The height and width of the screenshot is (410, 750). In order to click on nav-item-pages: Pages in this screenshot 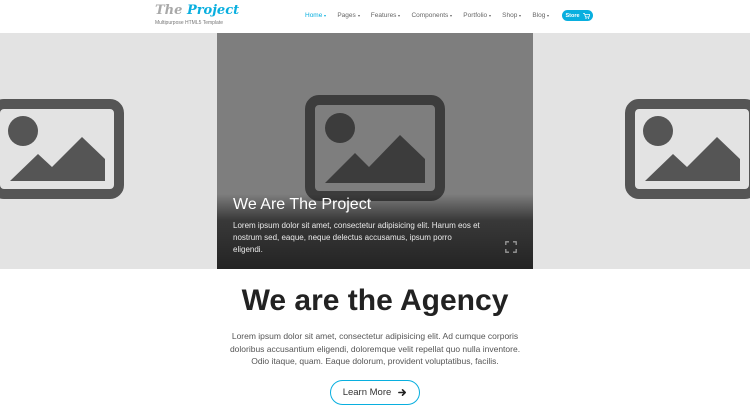, I will do `click(348, 15)`.